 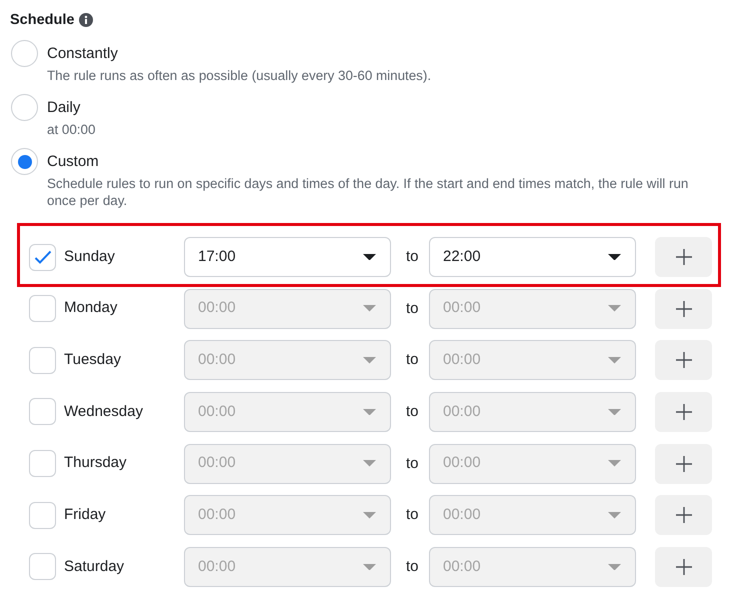 I want to click on option-description: The rule runs as often as possible (usually every 30-60 minutes)., so click(x=239, y=75).